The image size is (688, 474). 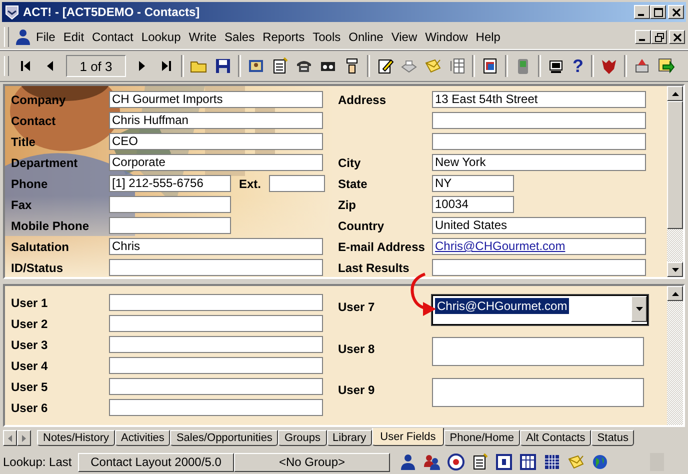 What do you see at coordinates (216, 141) in the screenshot?
I see `input-field: CEO` at bounding box center [216, 141].